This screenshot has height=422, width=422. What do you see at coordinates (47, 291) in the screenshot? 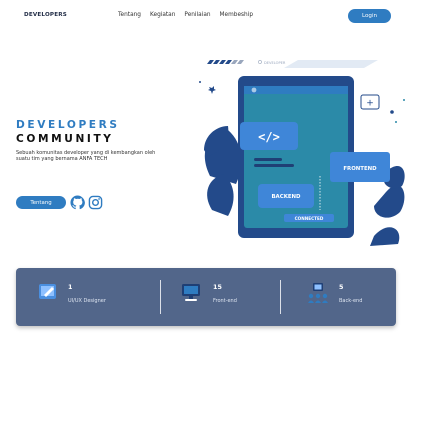
I see `design-tablet-icon` at bounding box center [47, 291].